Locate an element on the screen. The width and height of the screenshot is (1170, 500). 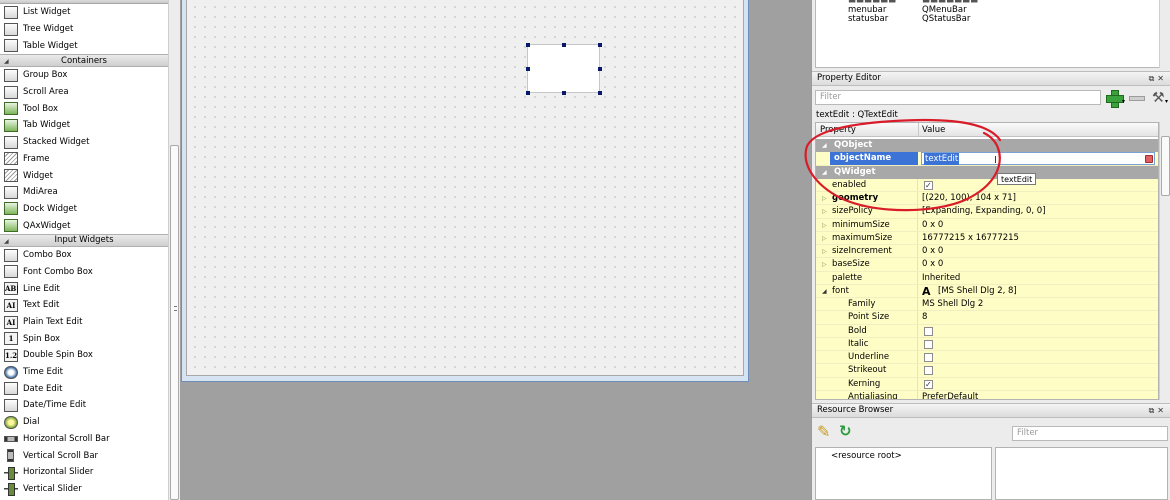
widget-item-double-spin-box: 1.2 Double Spin Box is located at coordinates (84, 355).